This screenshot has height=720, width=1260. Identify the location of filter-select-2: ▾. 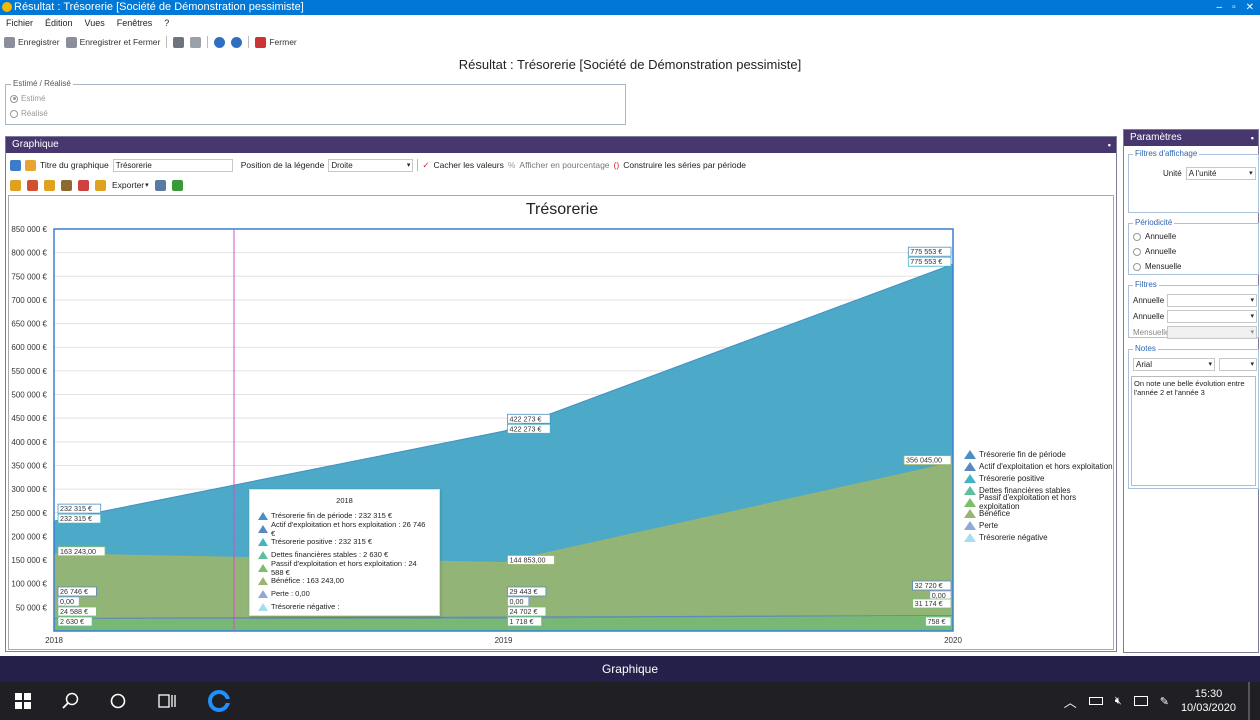
(1212, 316).